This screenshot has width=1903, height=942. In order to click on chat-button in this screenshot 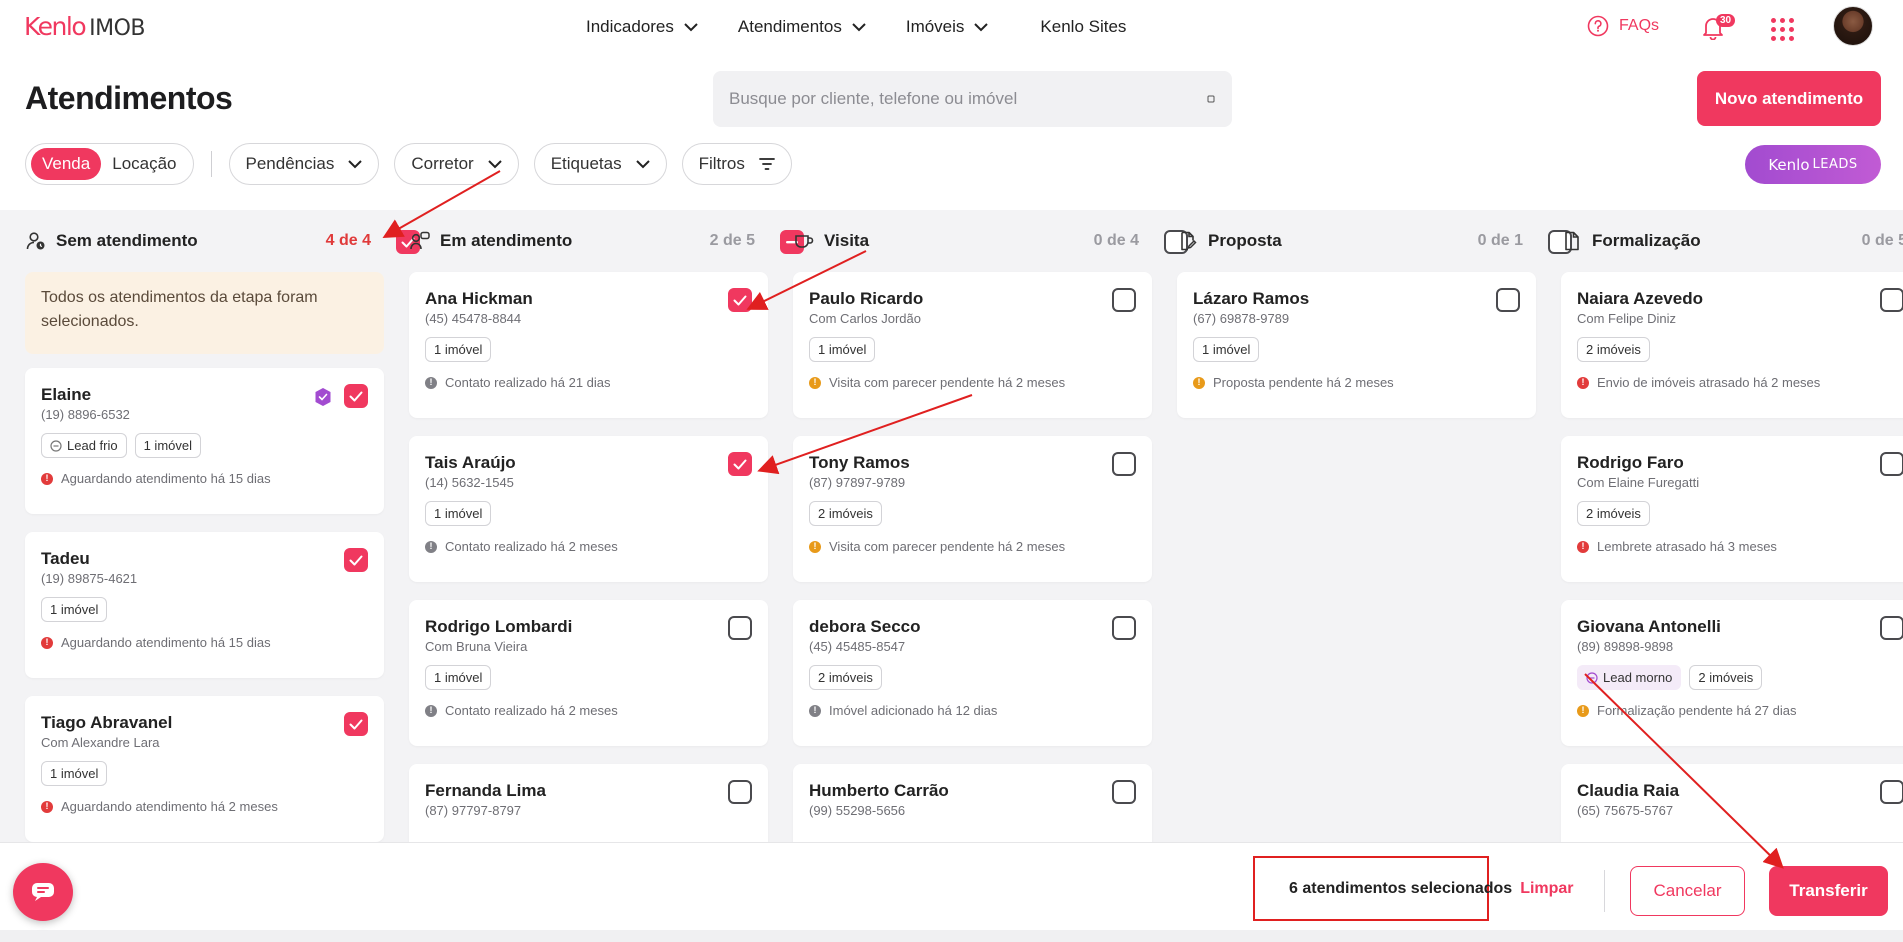, I will do `click(43, 892)`.